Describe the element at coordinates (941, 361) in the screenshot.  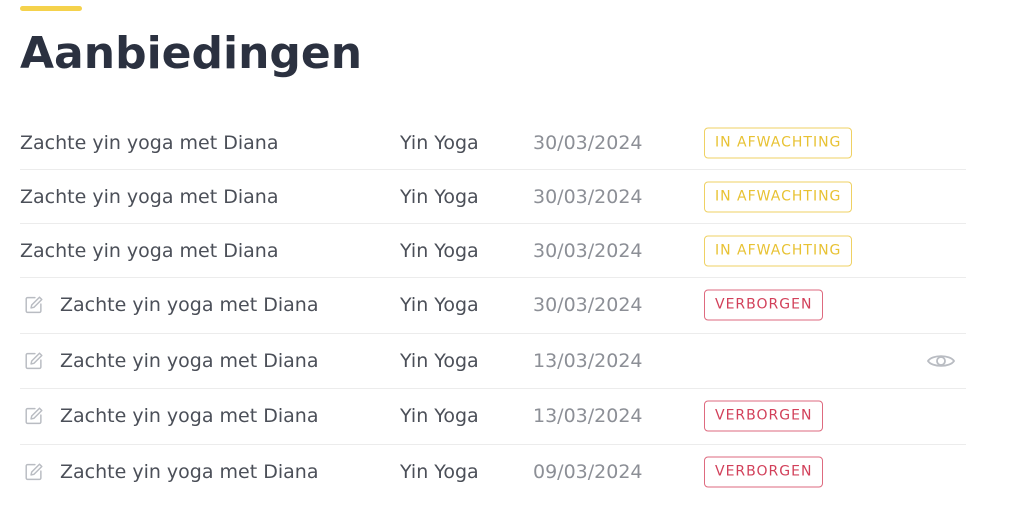
I see `eye-icon` at that location.